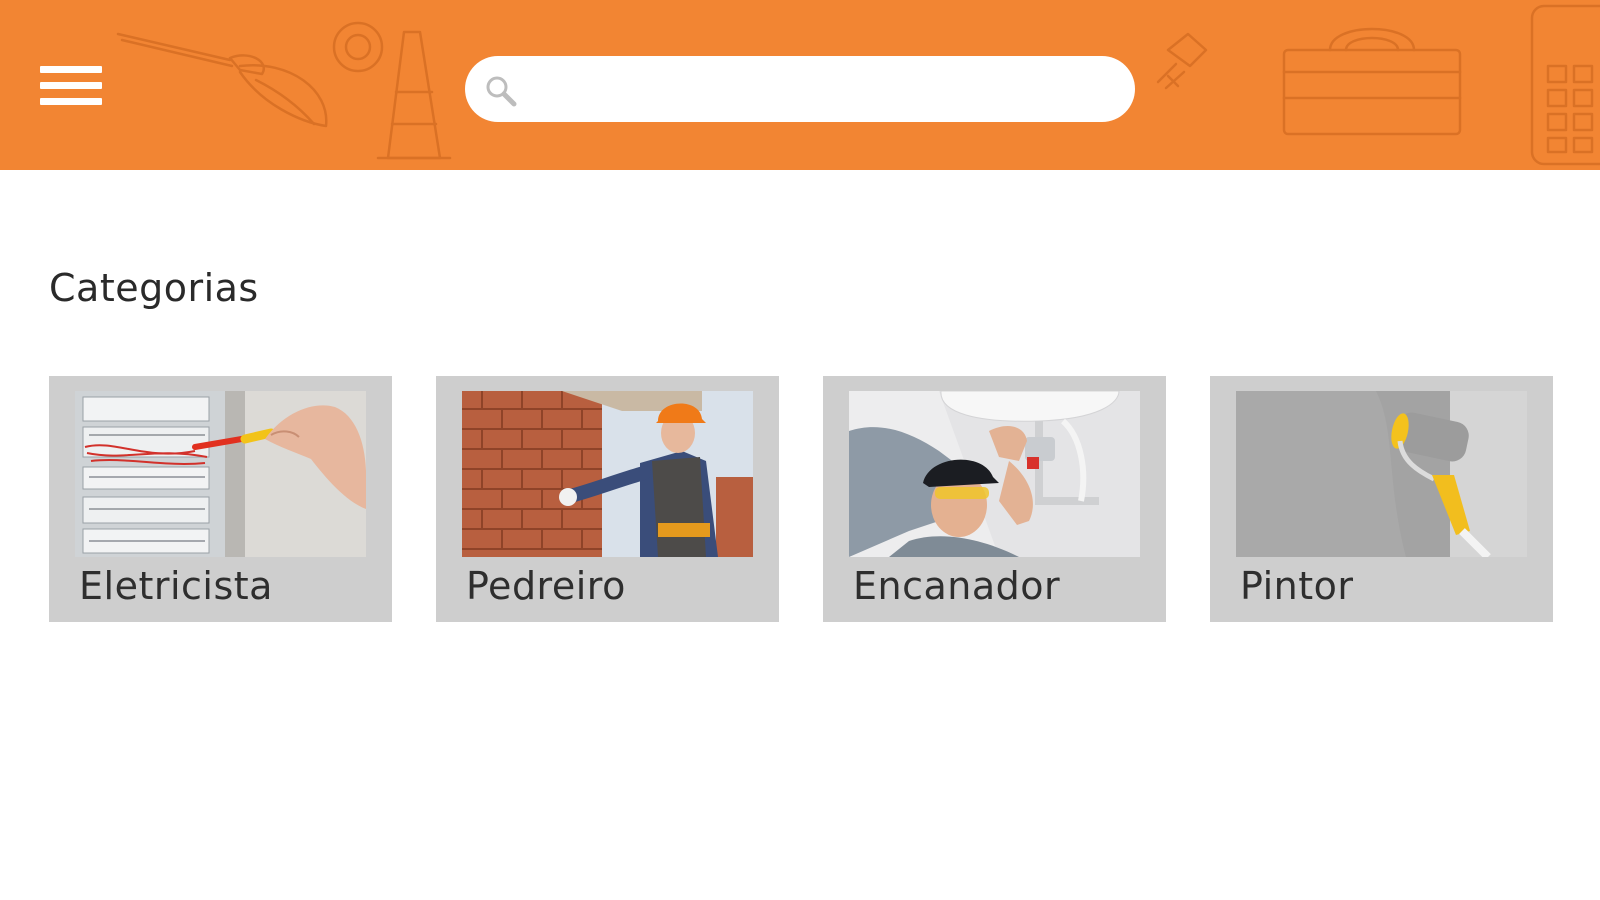 The width and height of the screenshot is (1600, 900). Describe the element at coordinates (546, 586) in the screenshot. I see `category-label: Pedreiro` at that location.